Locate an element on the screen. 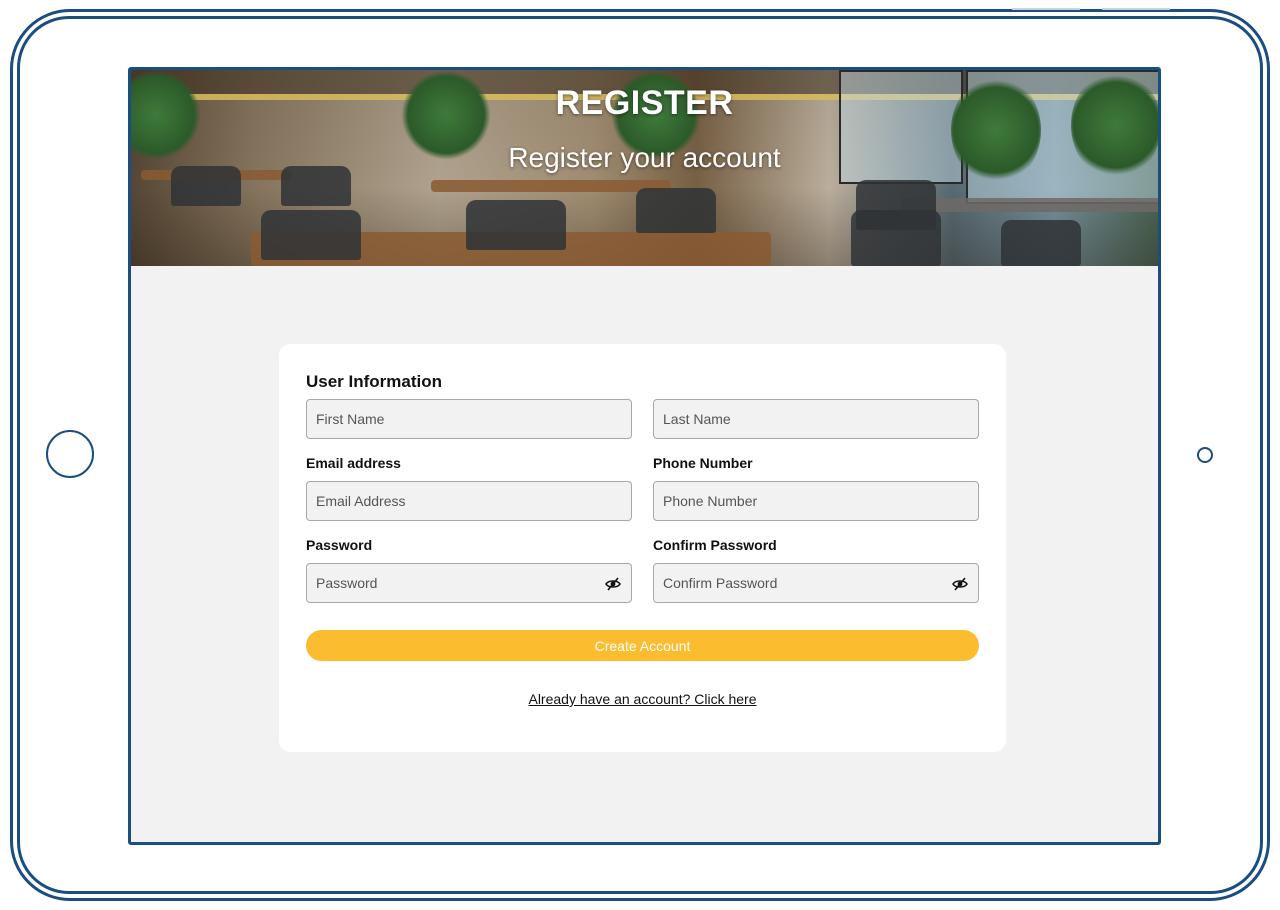 This screenshot has width=1280, height=910. phone-field is located at coordinates (816, 501).